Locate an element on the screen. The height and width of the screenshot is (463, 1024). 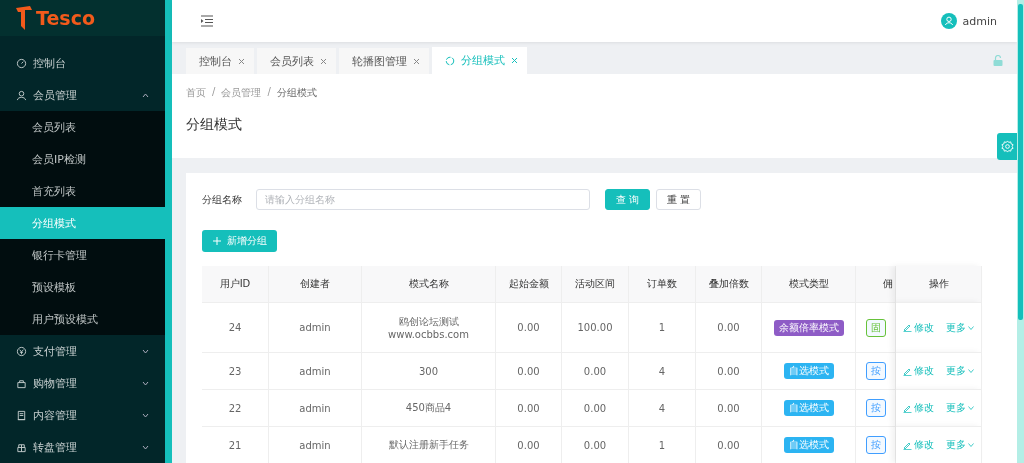
submenu-item: 预设模板 is located at coordinates (82, 287).